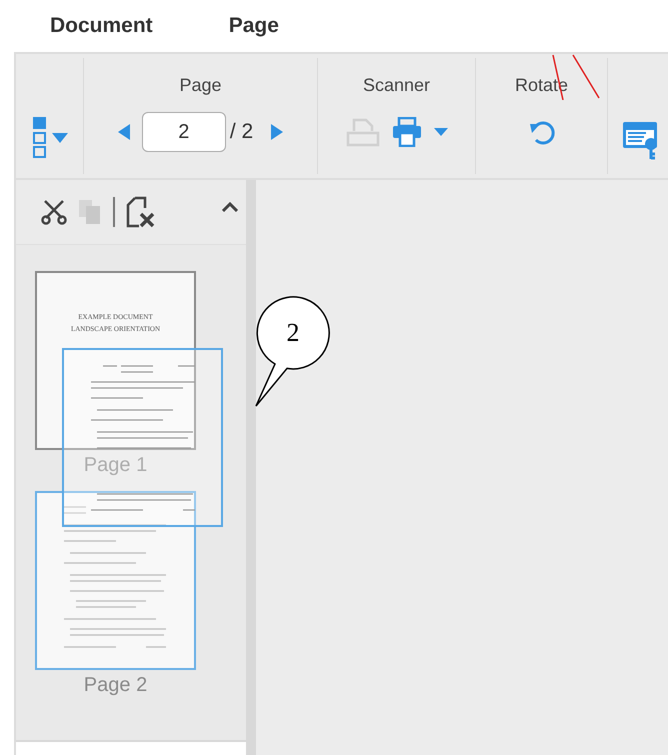 The width and height of the screenshot is (668, 755). What do you see at coordinates (40, 138) in the screenshot?
I see `thumbnail-view-icon` at bounding box center [40, 138].